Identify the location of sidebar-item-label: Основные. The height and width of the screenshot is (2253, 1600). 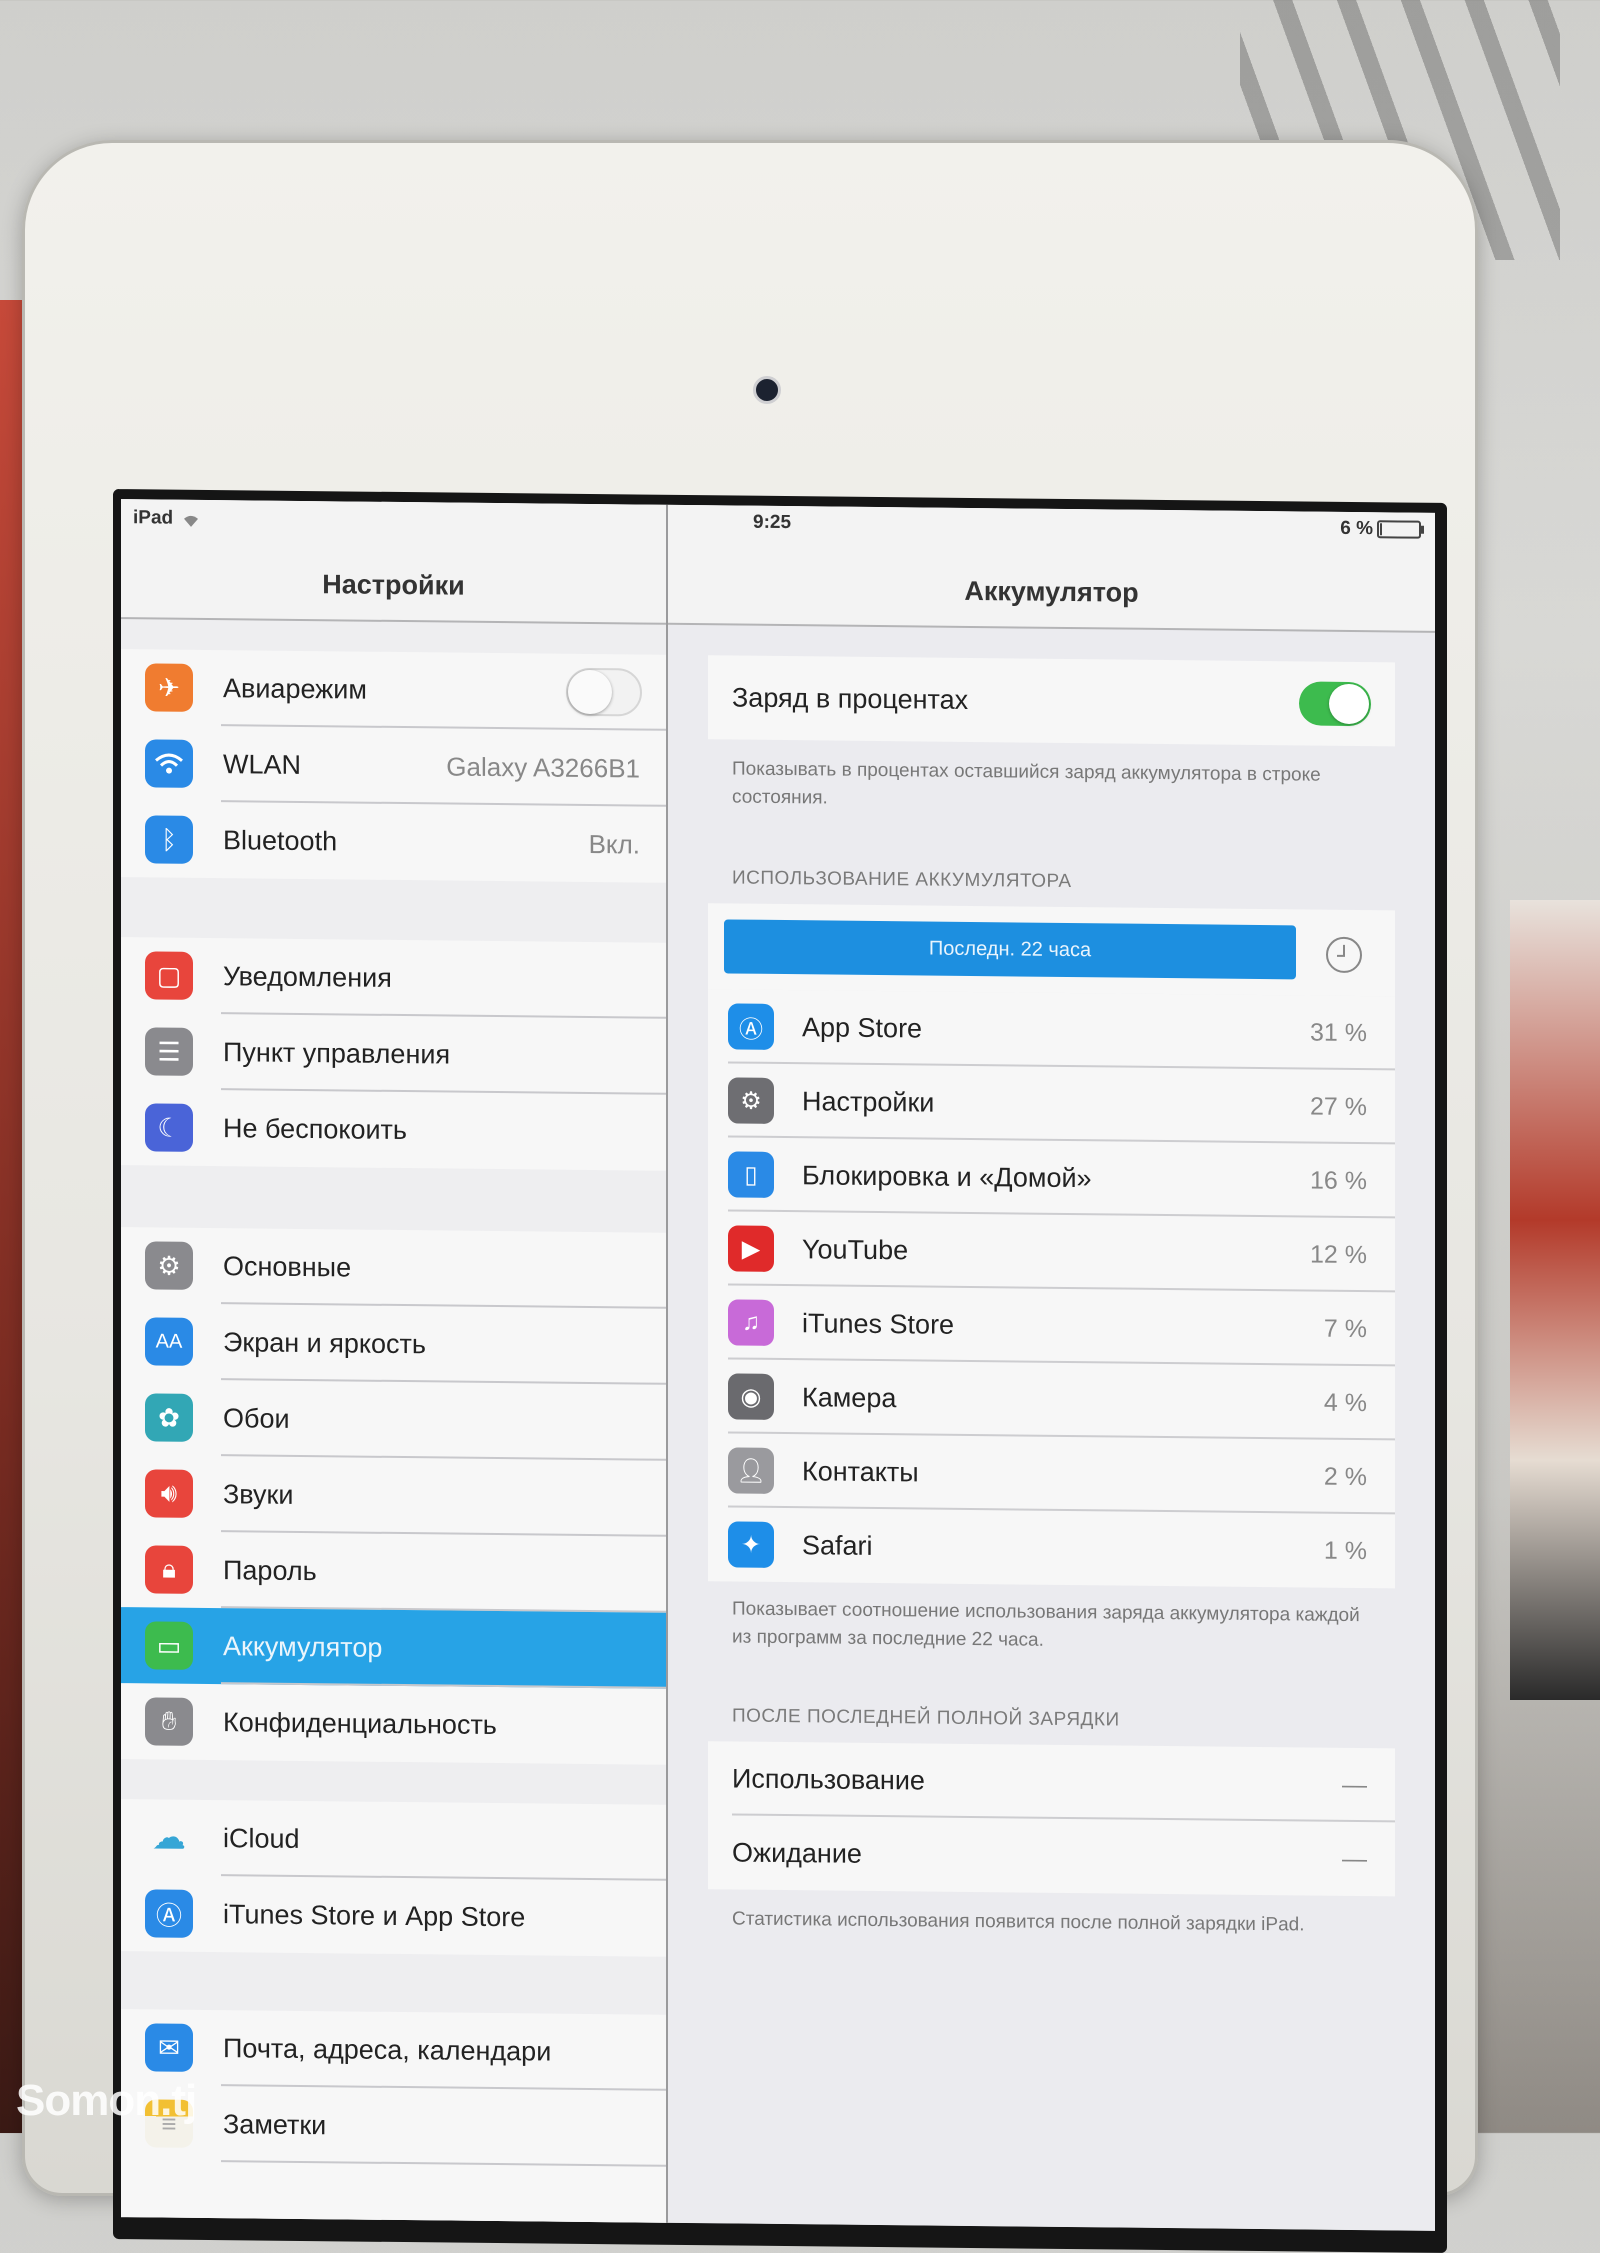
(287, 1266).